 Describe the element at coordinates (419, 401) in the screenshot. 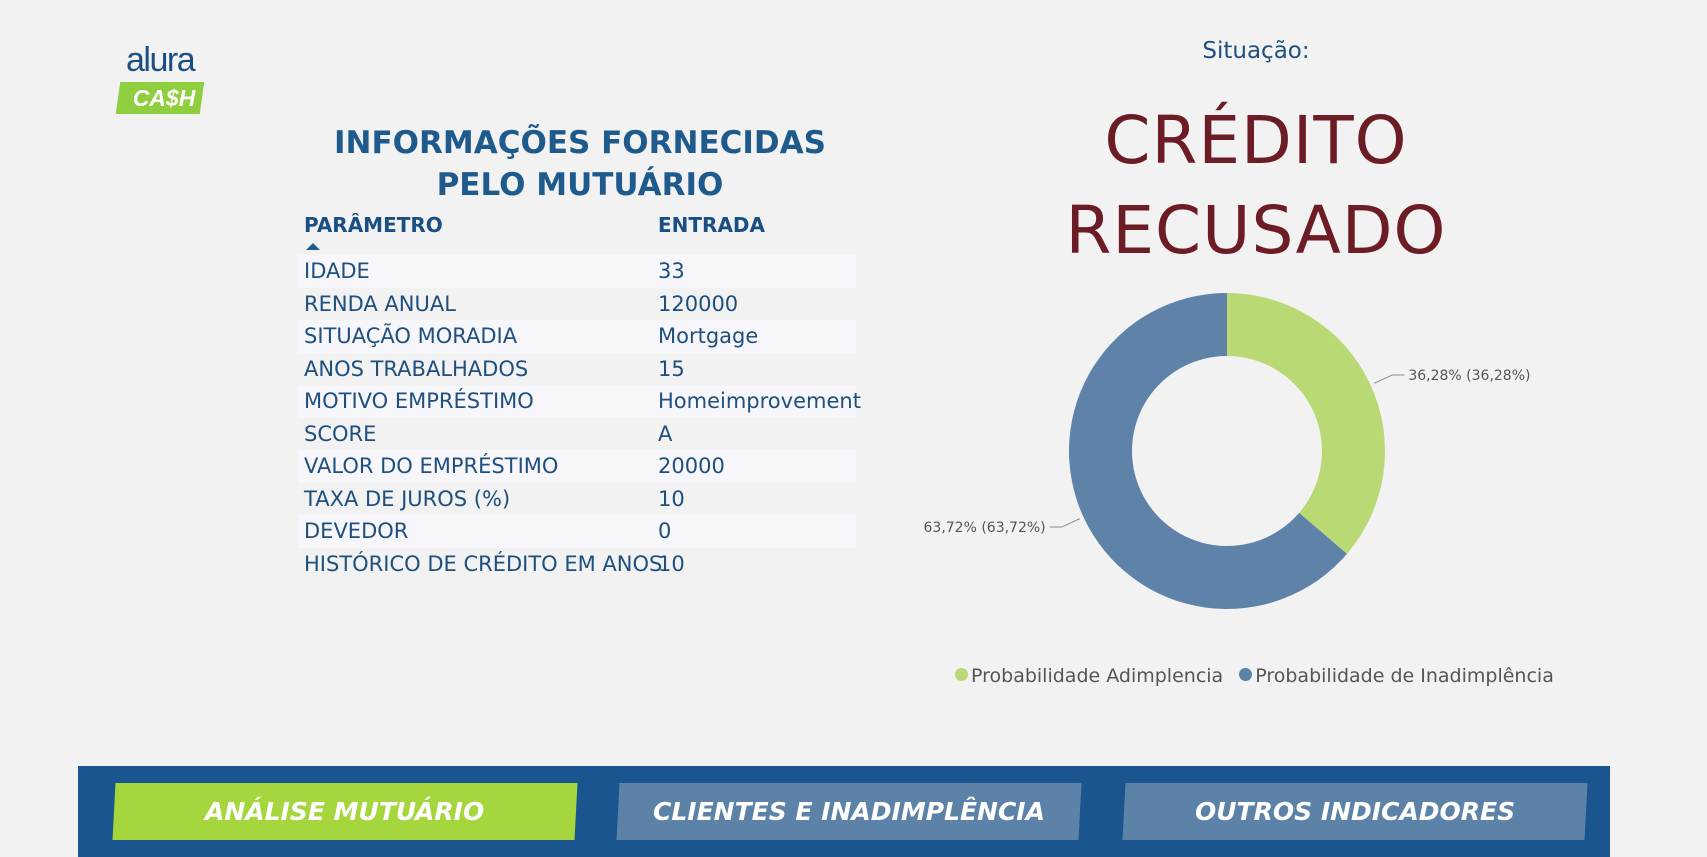

I see `row-param: MOTIVO EMPRÉSTIMO` at that location.